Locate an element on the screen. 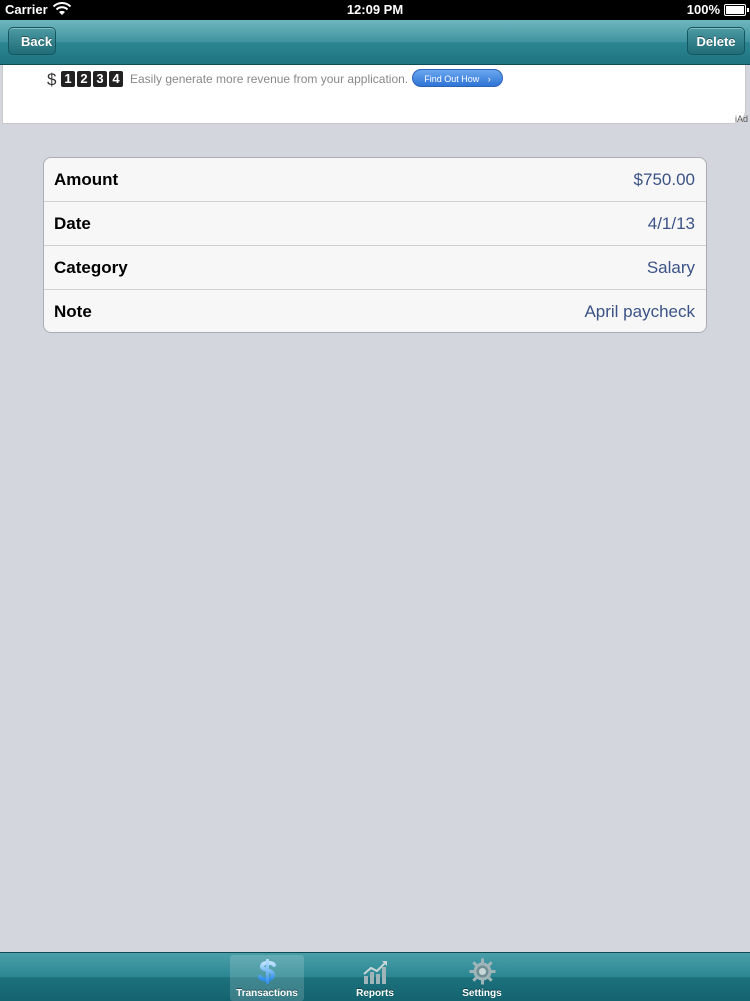  ad-digit: 4 is located at coordinates (116, 79).